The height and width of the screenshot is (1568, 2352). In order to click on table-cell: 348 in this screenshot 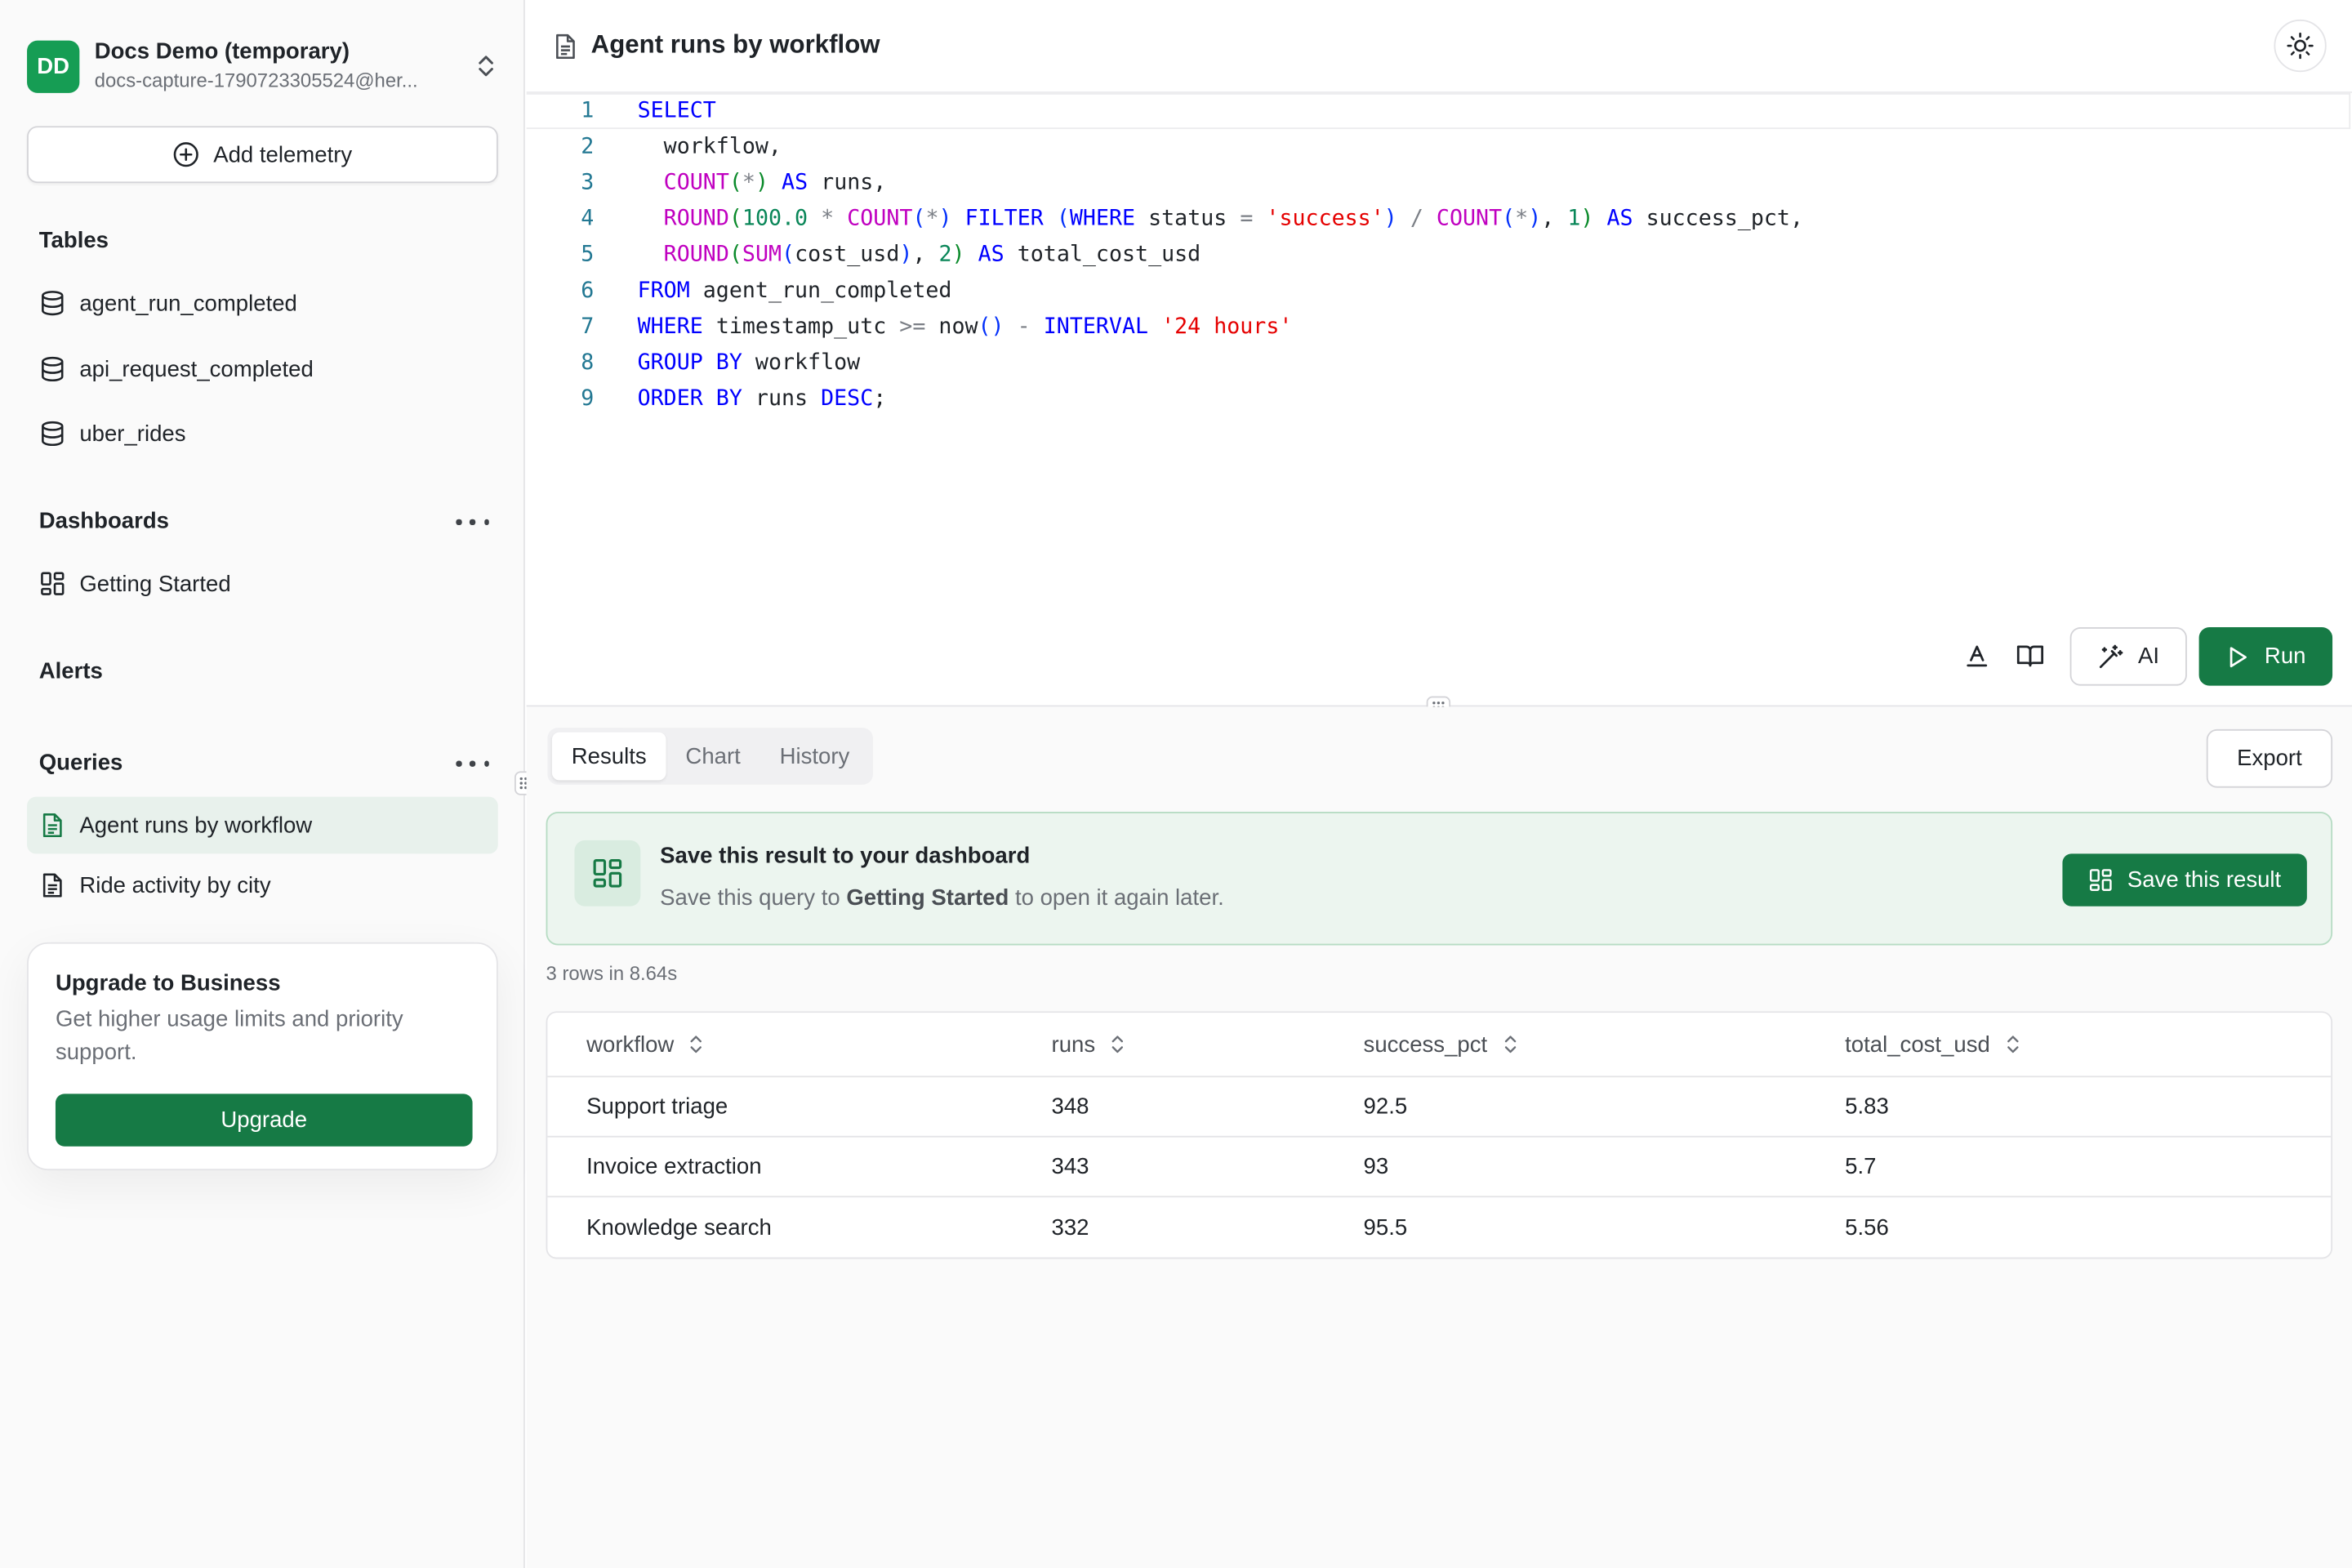, I will do `click(1070, 1107)`.